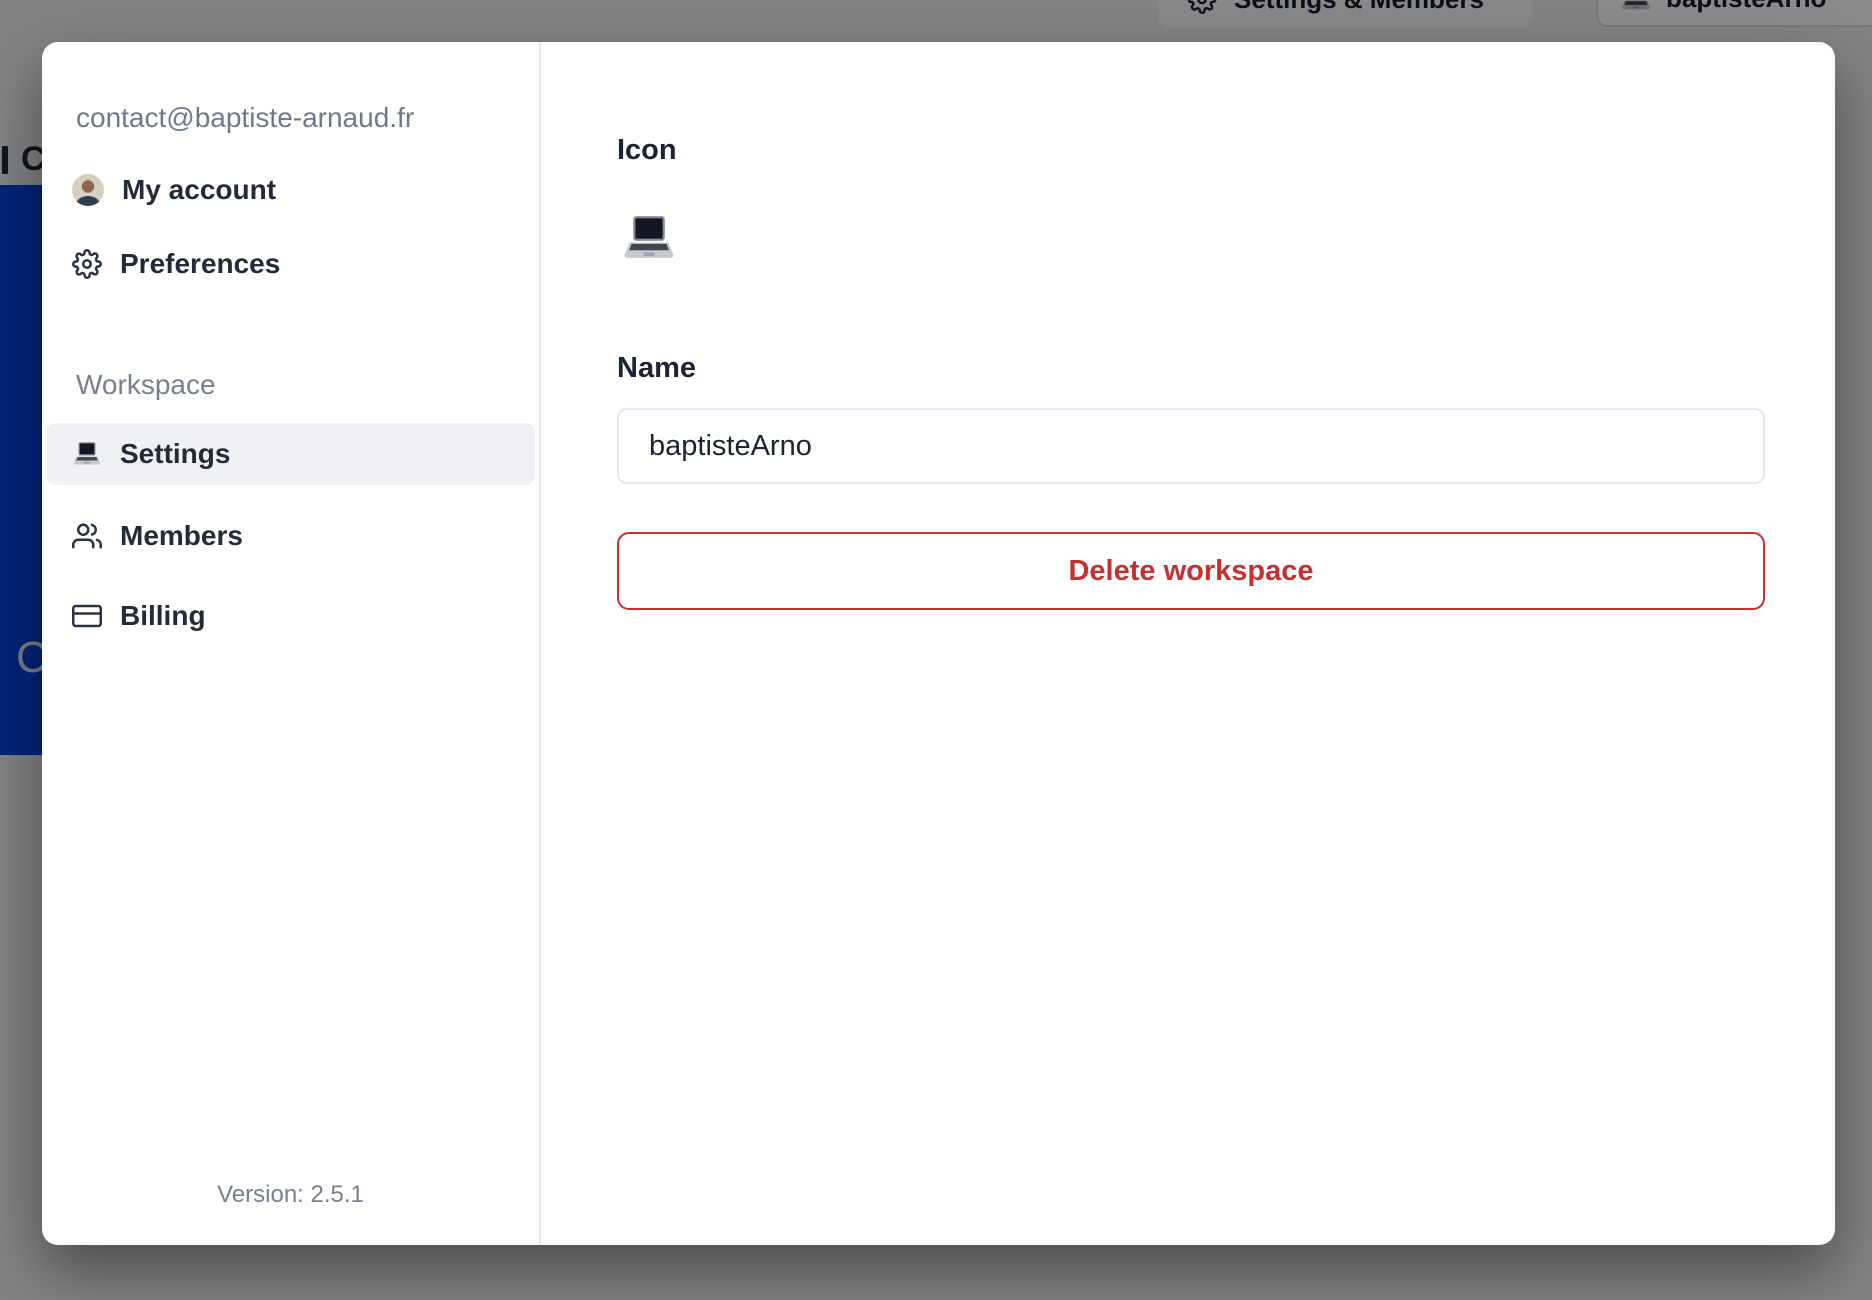 The height and width of the screenshot is (1300, 1872). I want to click on sidebar-item-preferences: Preferences, so click(290, 264).